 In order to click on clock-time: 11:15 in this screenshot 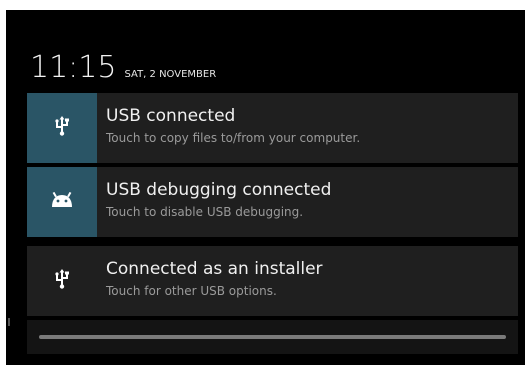, I will do `click(73, 67)`.